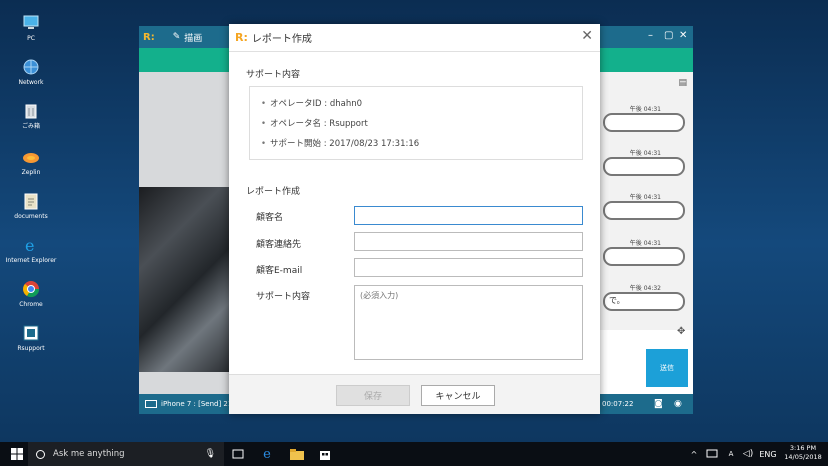 This screenshot has height=466, width=828. I want to click on record-icon: ◉, so click(678, 404).